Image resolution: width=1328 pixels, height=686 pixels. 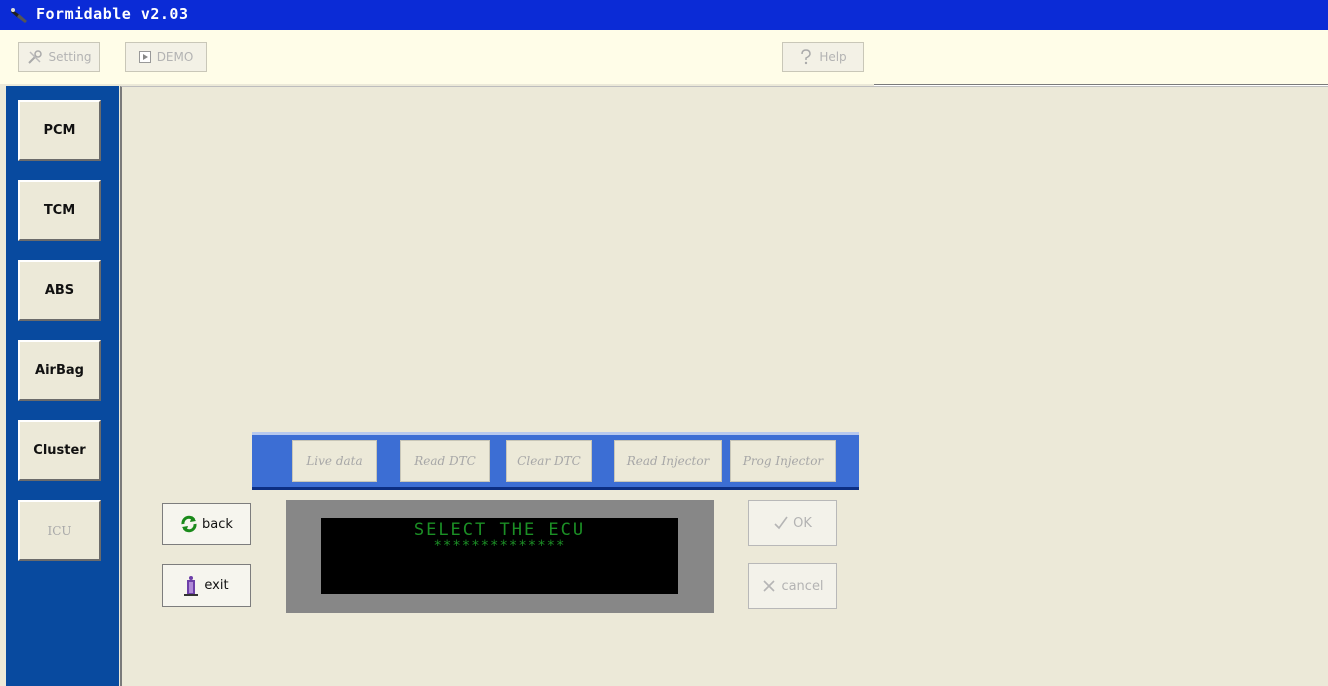 I want to click on live-data-button: Live data, so click(x=334, y=461).